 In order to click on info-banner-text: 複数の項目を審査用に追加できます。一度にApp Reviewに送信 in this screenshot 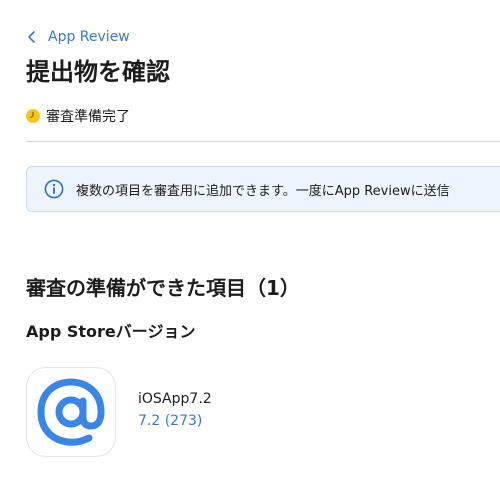, I will do `click(263, 191)`.